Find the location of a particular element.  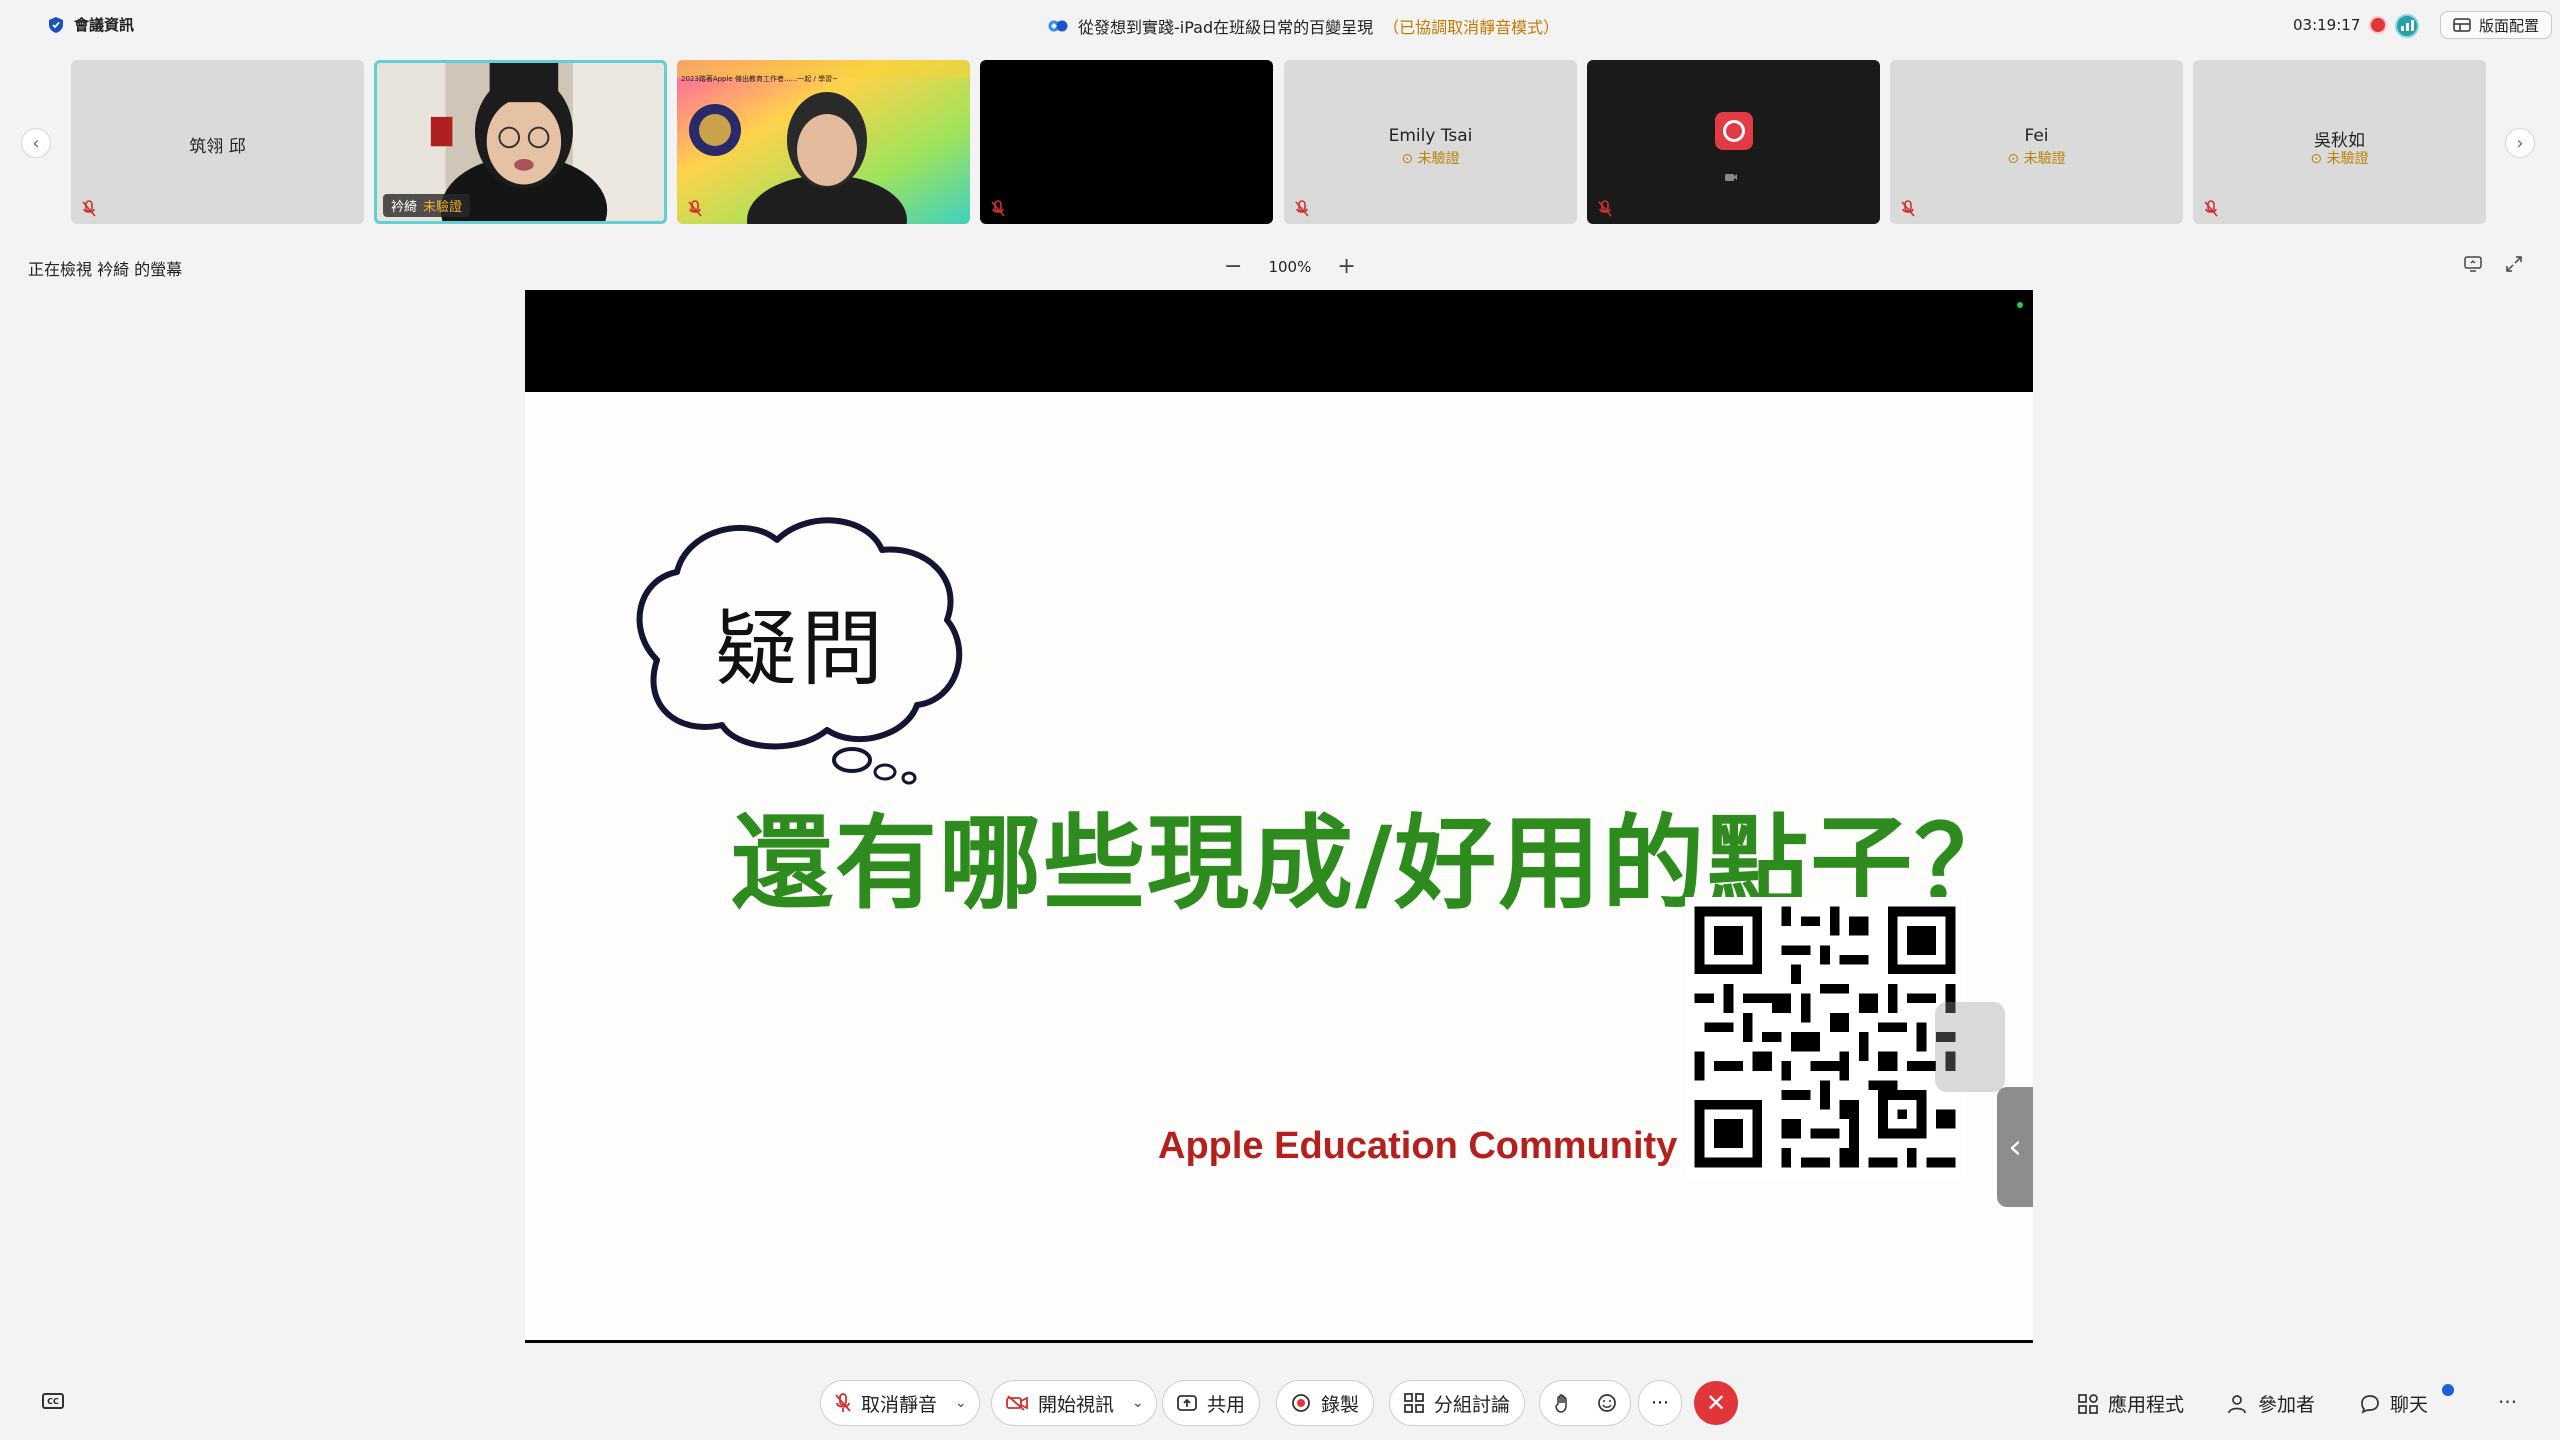

strip-next-button: › is located at coordinates (2520, 143).